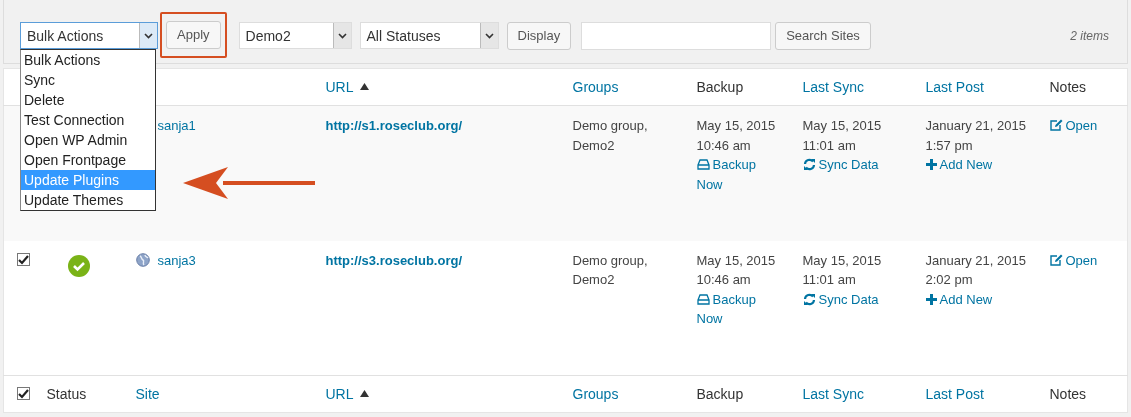 This screenshot has height=417, width=1131. What do you see at coordinates (88, 60) in the screenshot?
I see `dropdown-option: Bulk Actions` at bounding box center [88, 60].